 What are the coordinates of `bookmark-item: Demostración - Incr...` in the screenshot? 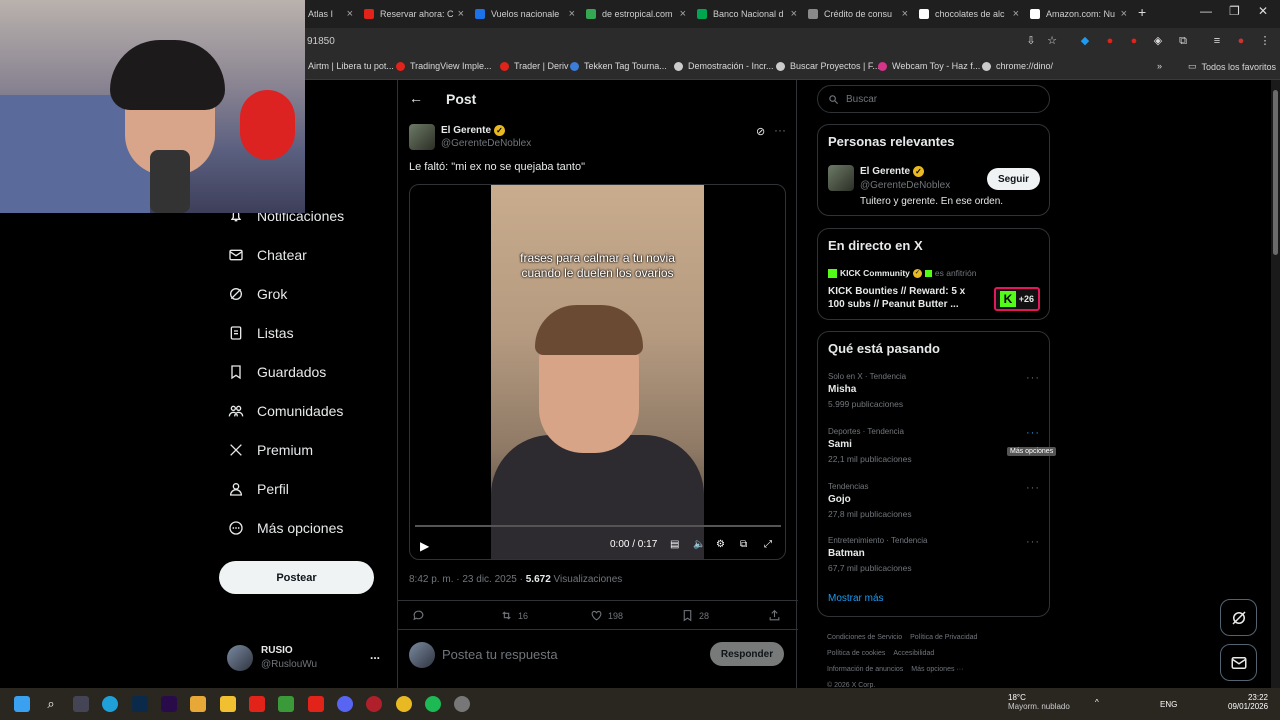 It's located at (724, 66).